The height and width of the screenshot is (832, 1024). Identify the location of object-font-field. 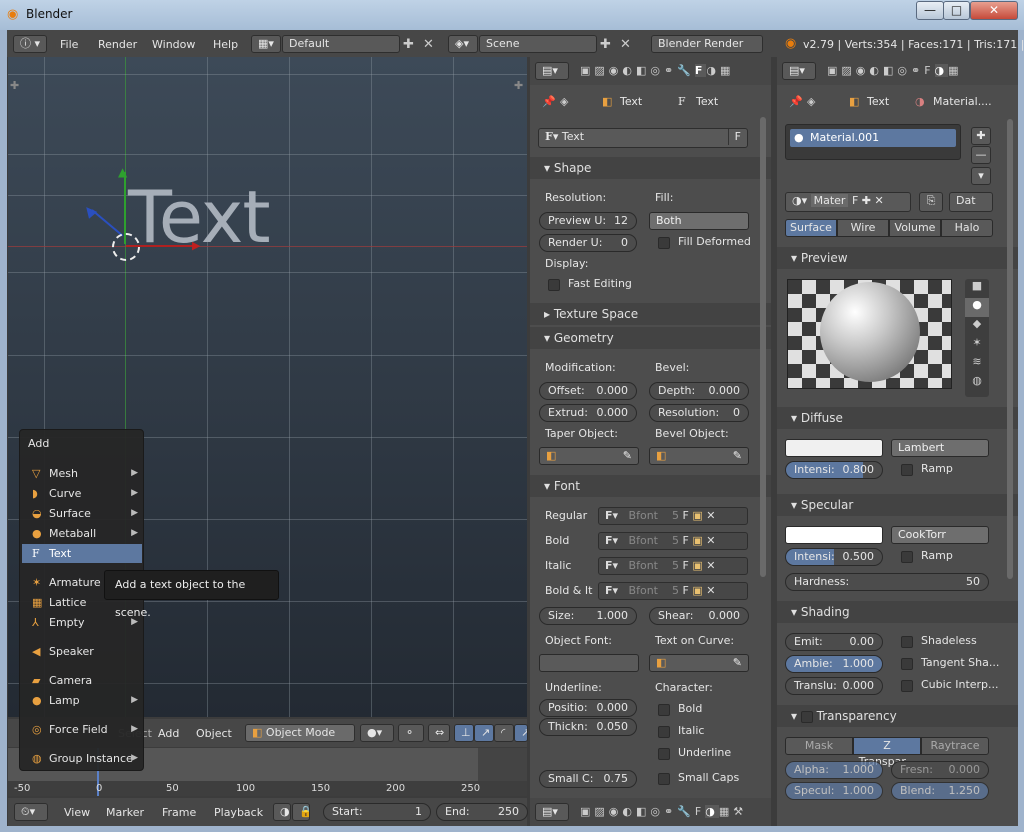
(589, 663).